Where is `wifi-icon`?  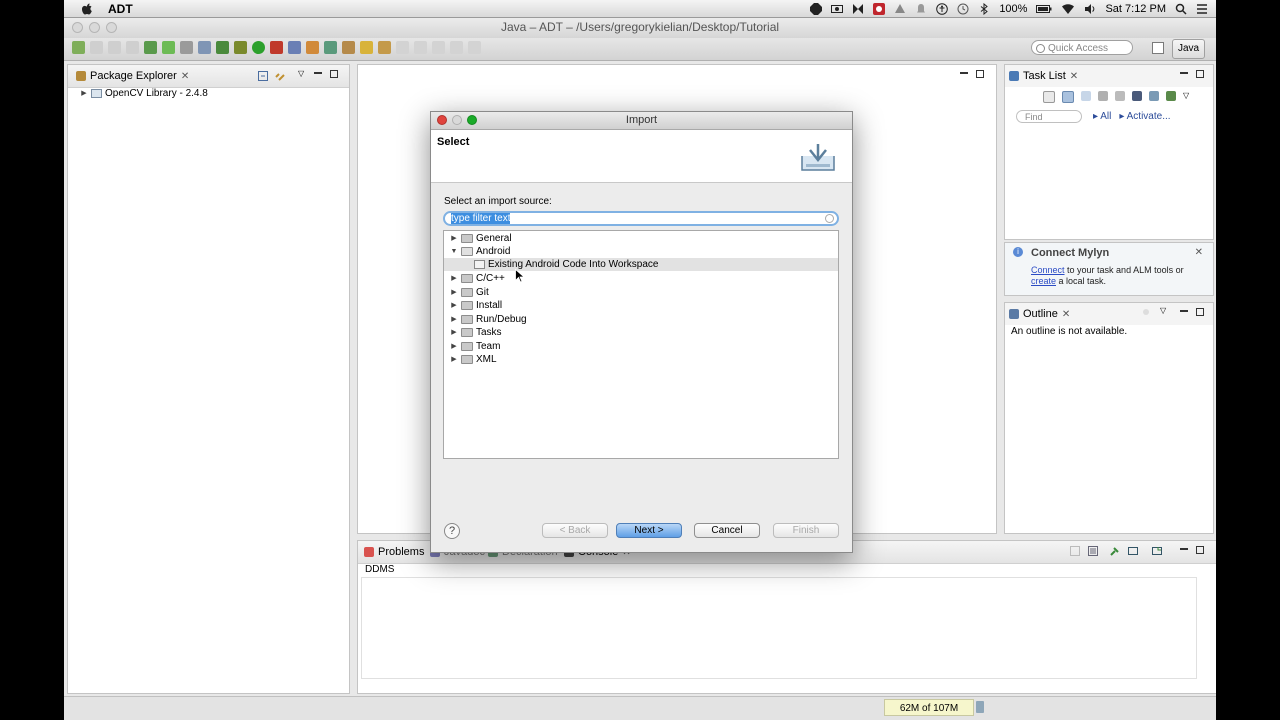 wifi-icon is located at coordinates (1068, 9).